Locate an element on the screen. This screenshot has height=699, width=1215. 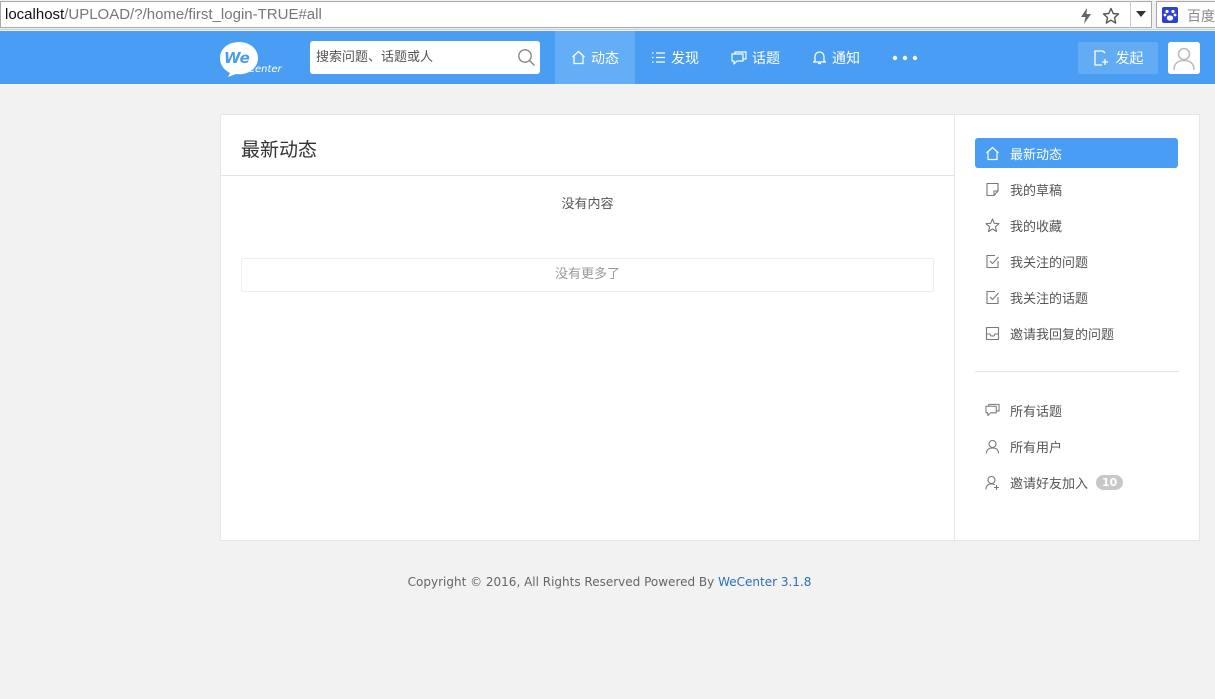
more-dots-icon is located at coordinates (905, 57).